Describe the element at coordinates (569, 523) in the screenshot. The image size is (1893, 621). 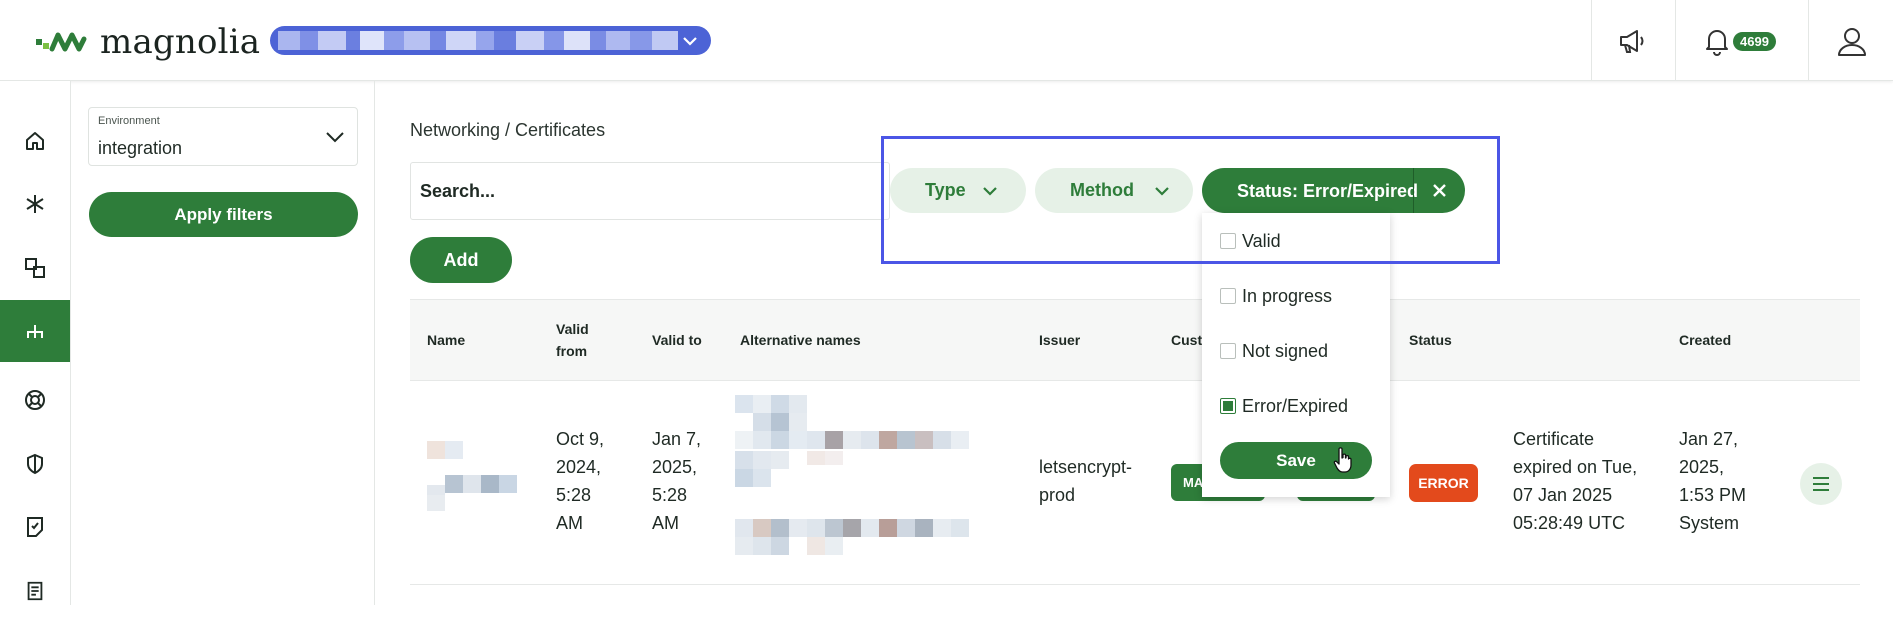
I see `valid-from-ampm: AM` at that location.